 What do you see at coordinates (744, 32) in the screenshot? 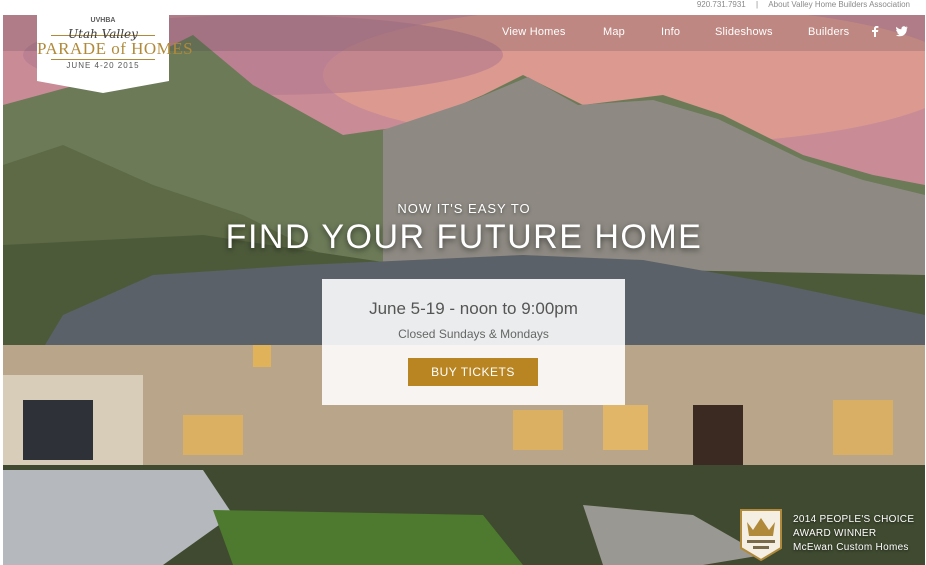
I see `nav-slideshows: Slideshows` at bounding box center [744, 32].